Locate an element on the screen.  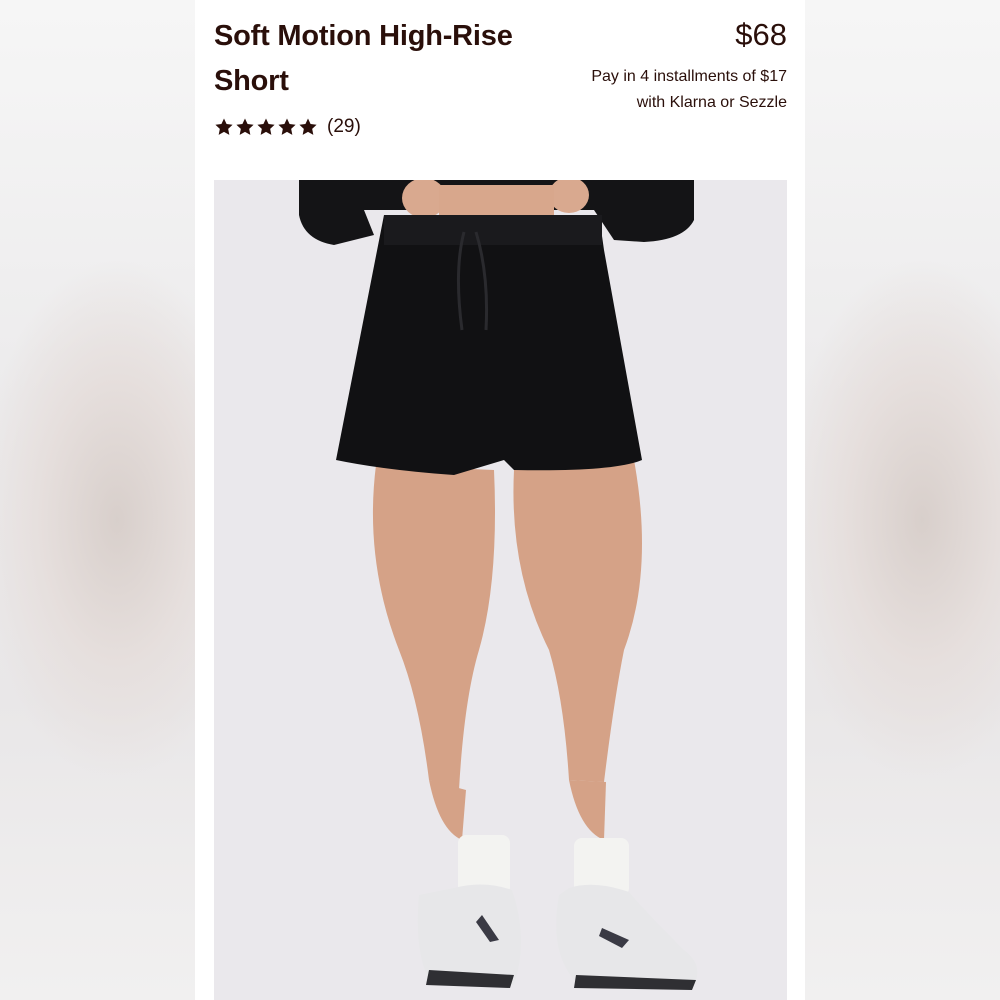
product-title-line-1: Soft Motion High-Rise is located at coordinates (363, 36).